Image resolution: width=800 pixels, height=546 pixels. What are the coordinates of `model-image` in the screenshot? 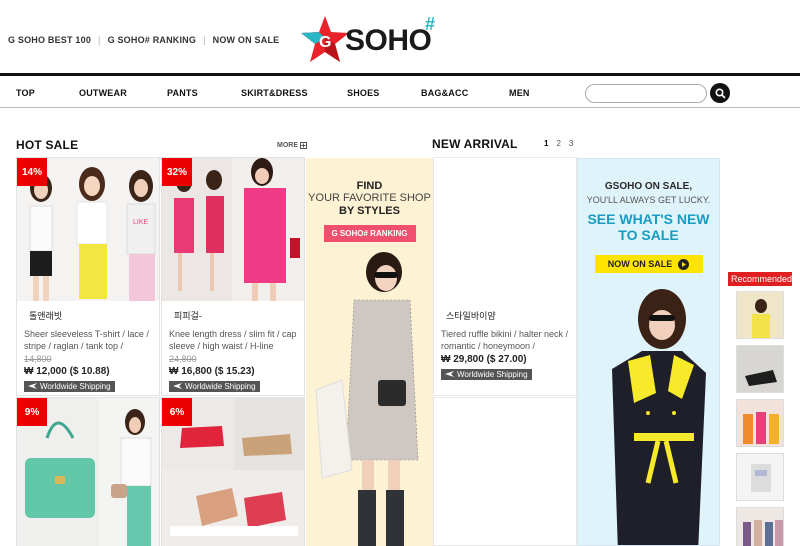 It's located at (367, 399).